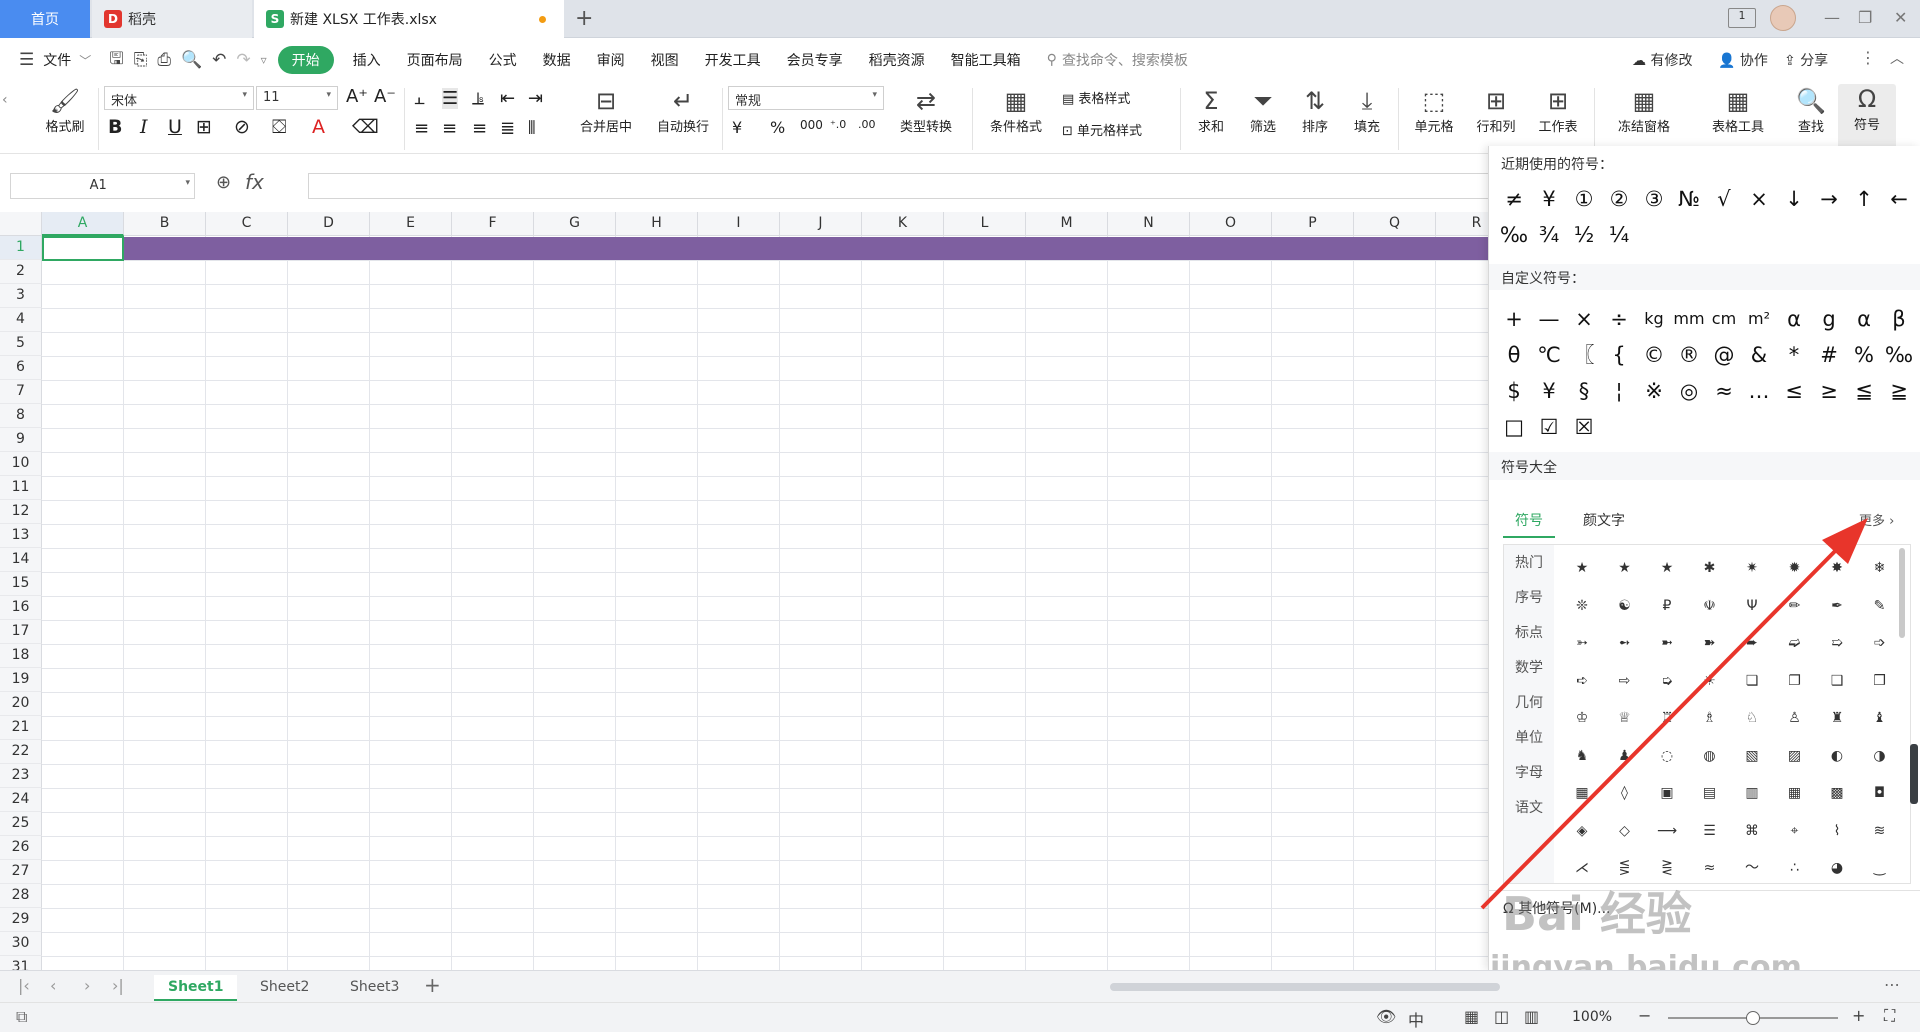 The width and height of the screenshot is (1920, 1032). What do you see at coordinates (1742, 18) in the screenshot?
I see `window-layout-icon: 1` at bounding box center [1742, 18].